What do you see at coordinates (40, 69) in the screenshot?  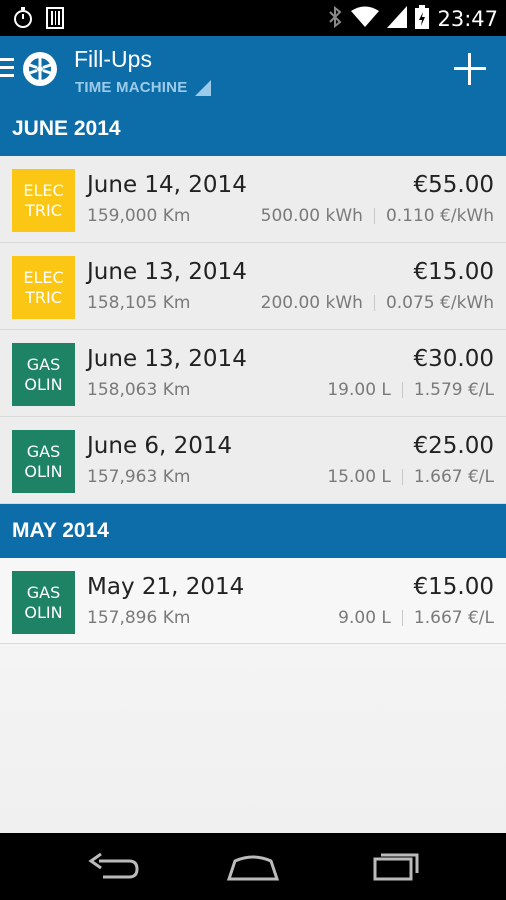 I see `wheel-logo-icon` at bounding box center [40, 69].